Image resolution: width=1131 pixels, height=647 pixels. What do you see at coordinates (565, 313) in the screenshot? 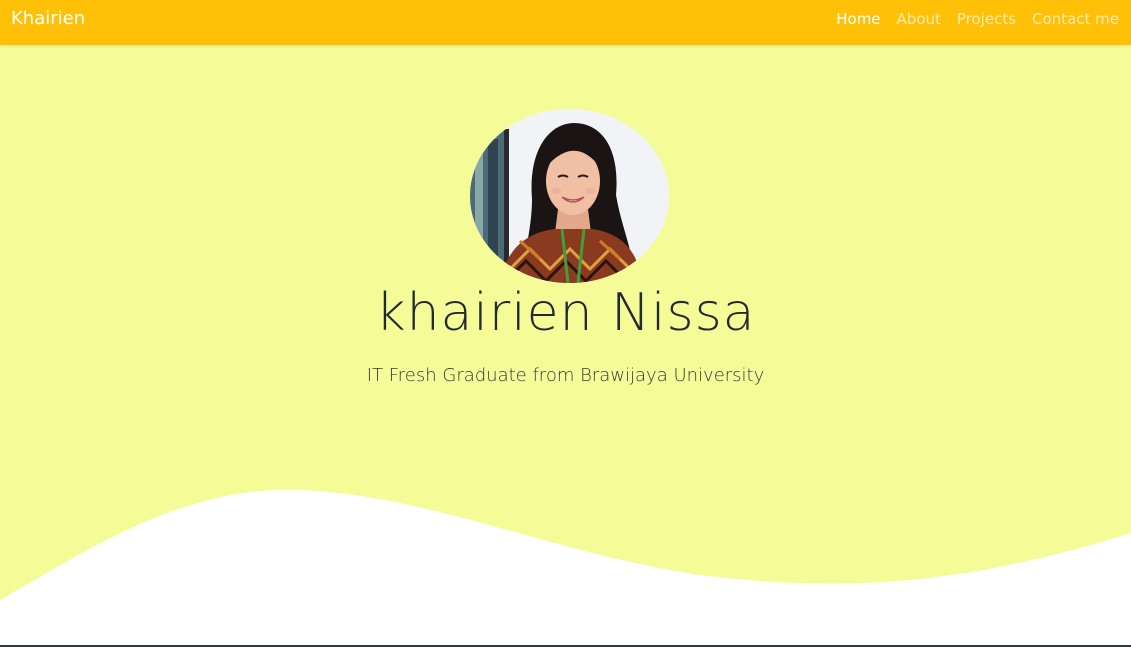
I see `hero-name: khairien Nissa` at bounding box center [565, 313].